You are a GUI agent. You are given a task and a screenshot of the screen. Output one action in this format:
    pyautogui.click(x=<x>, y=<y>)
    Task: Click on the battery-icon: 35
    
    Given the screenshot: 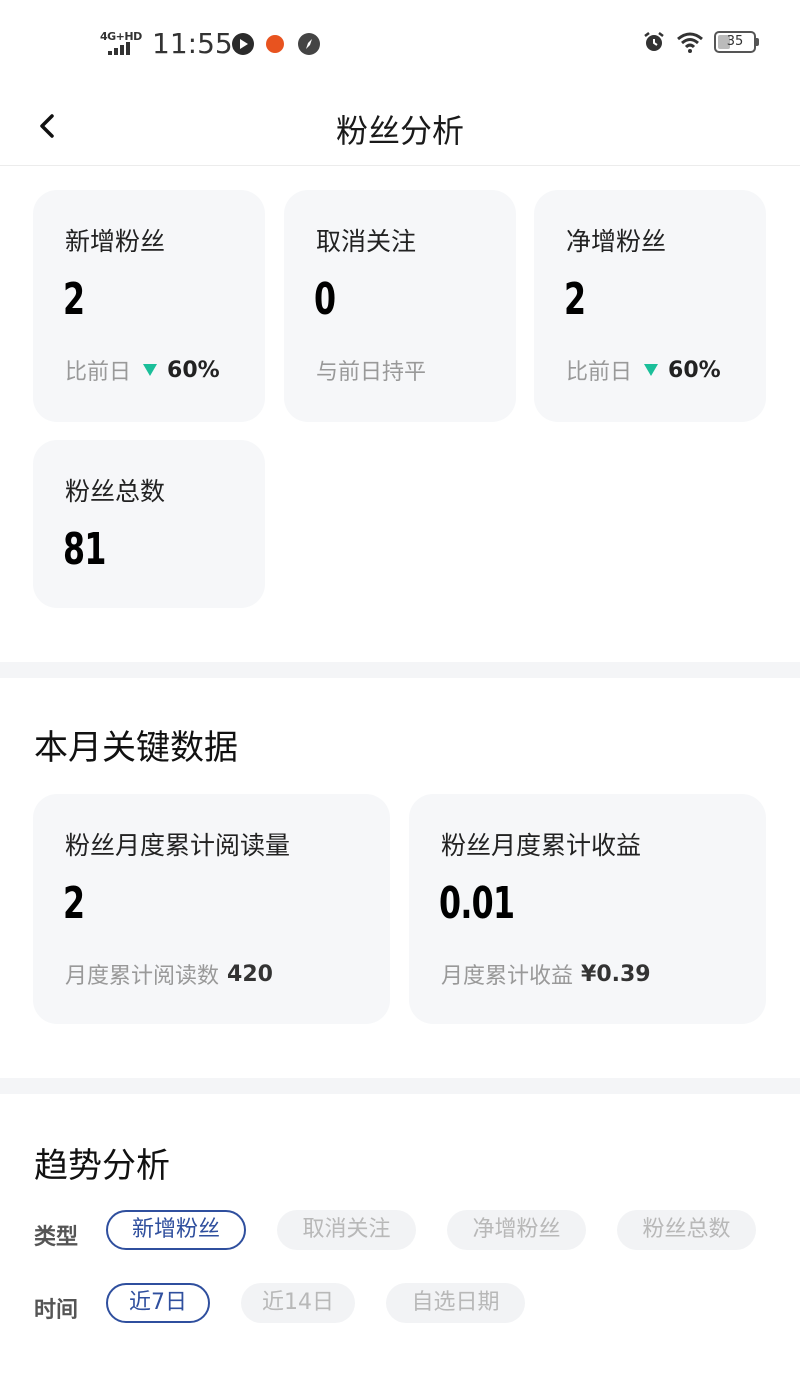 What is the action you would take?
    pyautogui.click(x=736, y=42)
    